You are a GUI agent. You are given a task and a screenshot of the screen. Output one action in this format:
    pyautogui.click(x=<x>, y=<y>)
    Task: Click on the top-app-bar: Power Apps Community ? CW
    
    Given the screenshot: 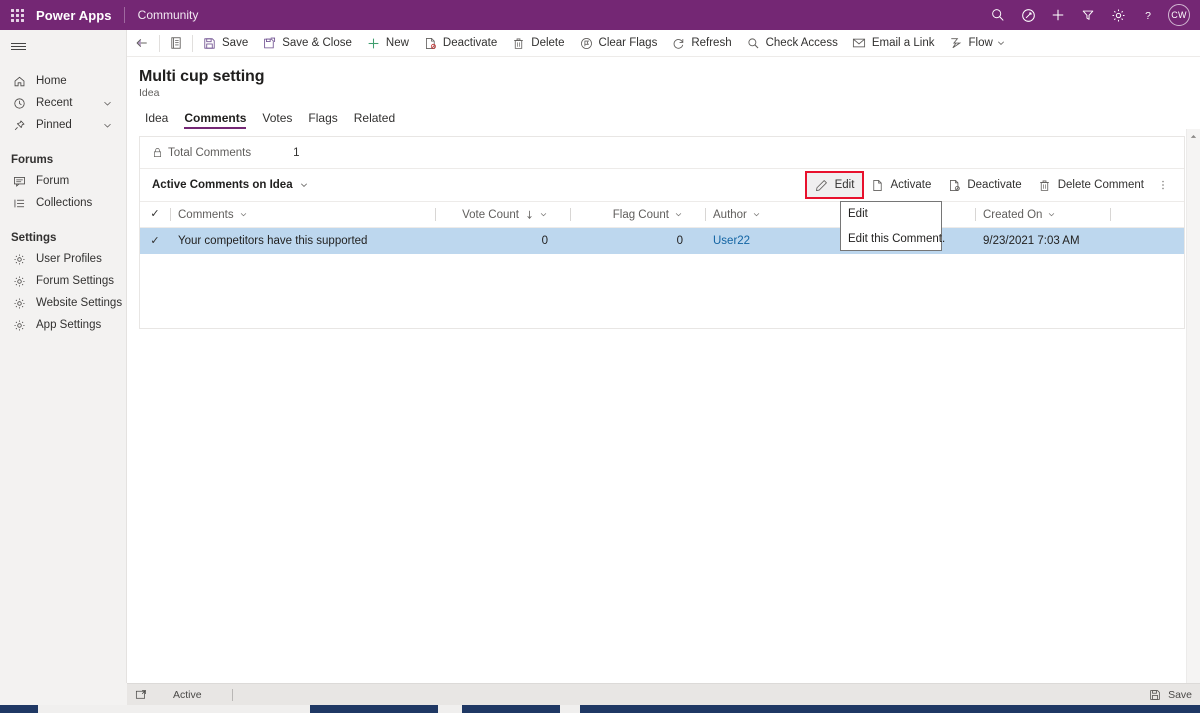 What is the action you would take?
    pyautogui.click(x=600, y=15)
    